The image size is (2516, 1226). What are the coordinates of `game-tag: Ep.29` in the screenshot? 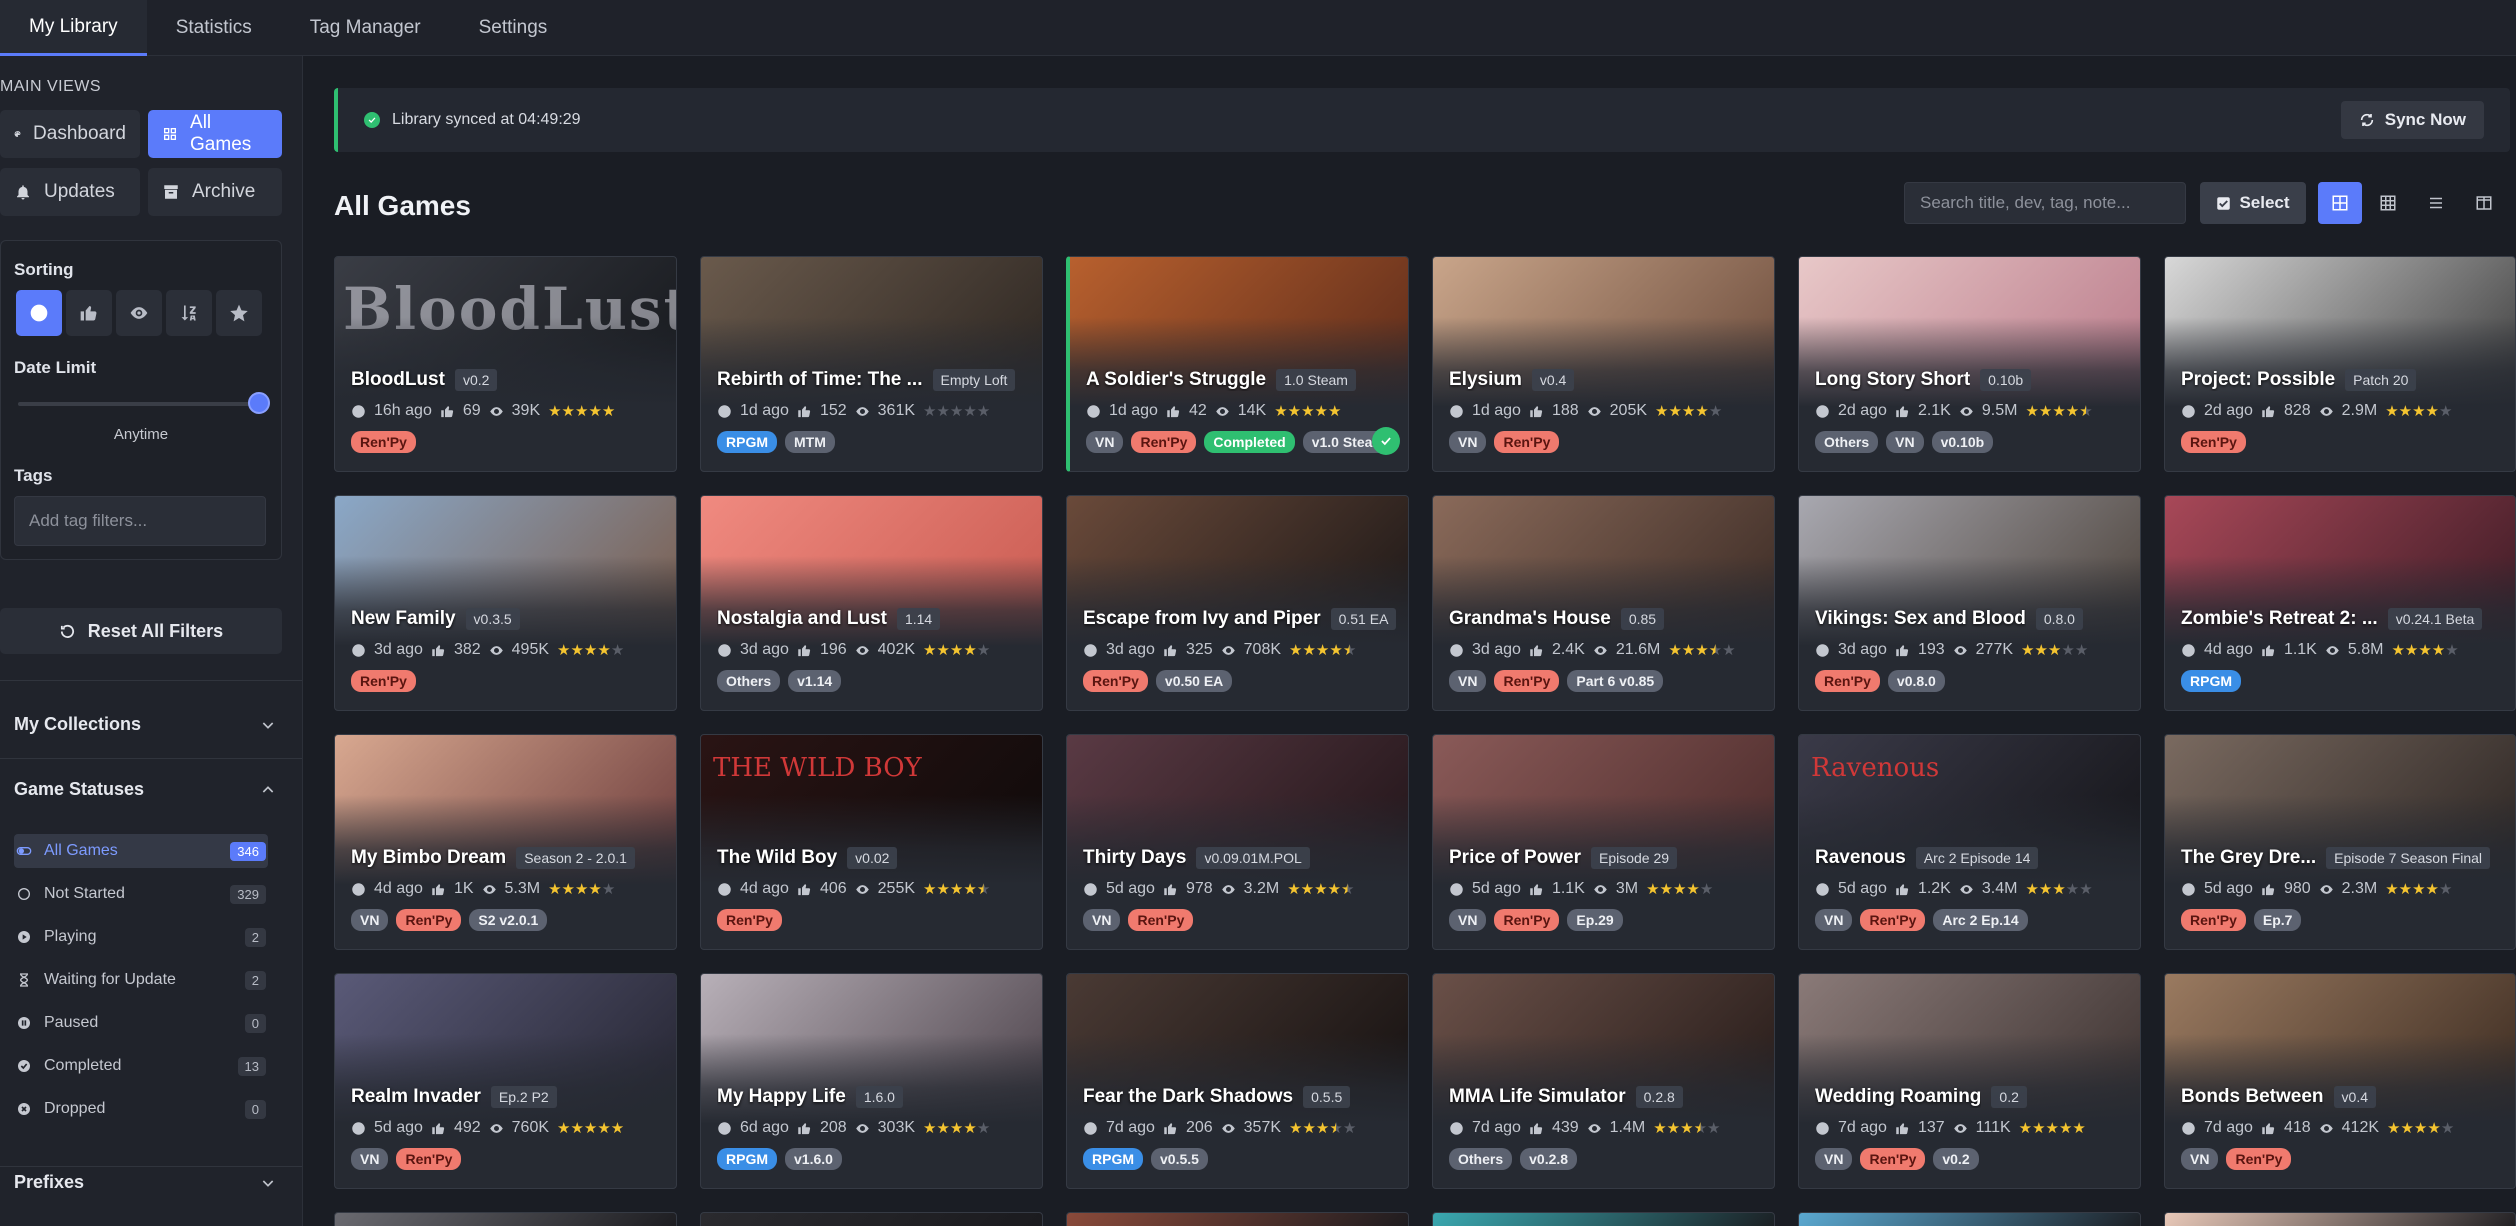 It's located at (1595, 920).